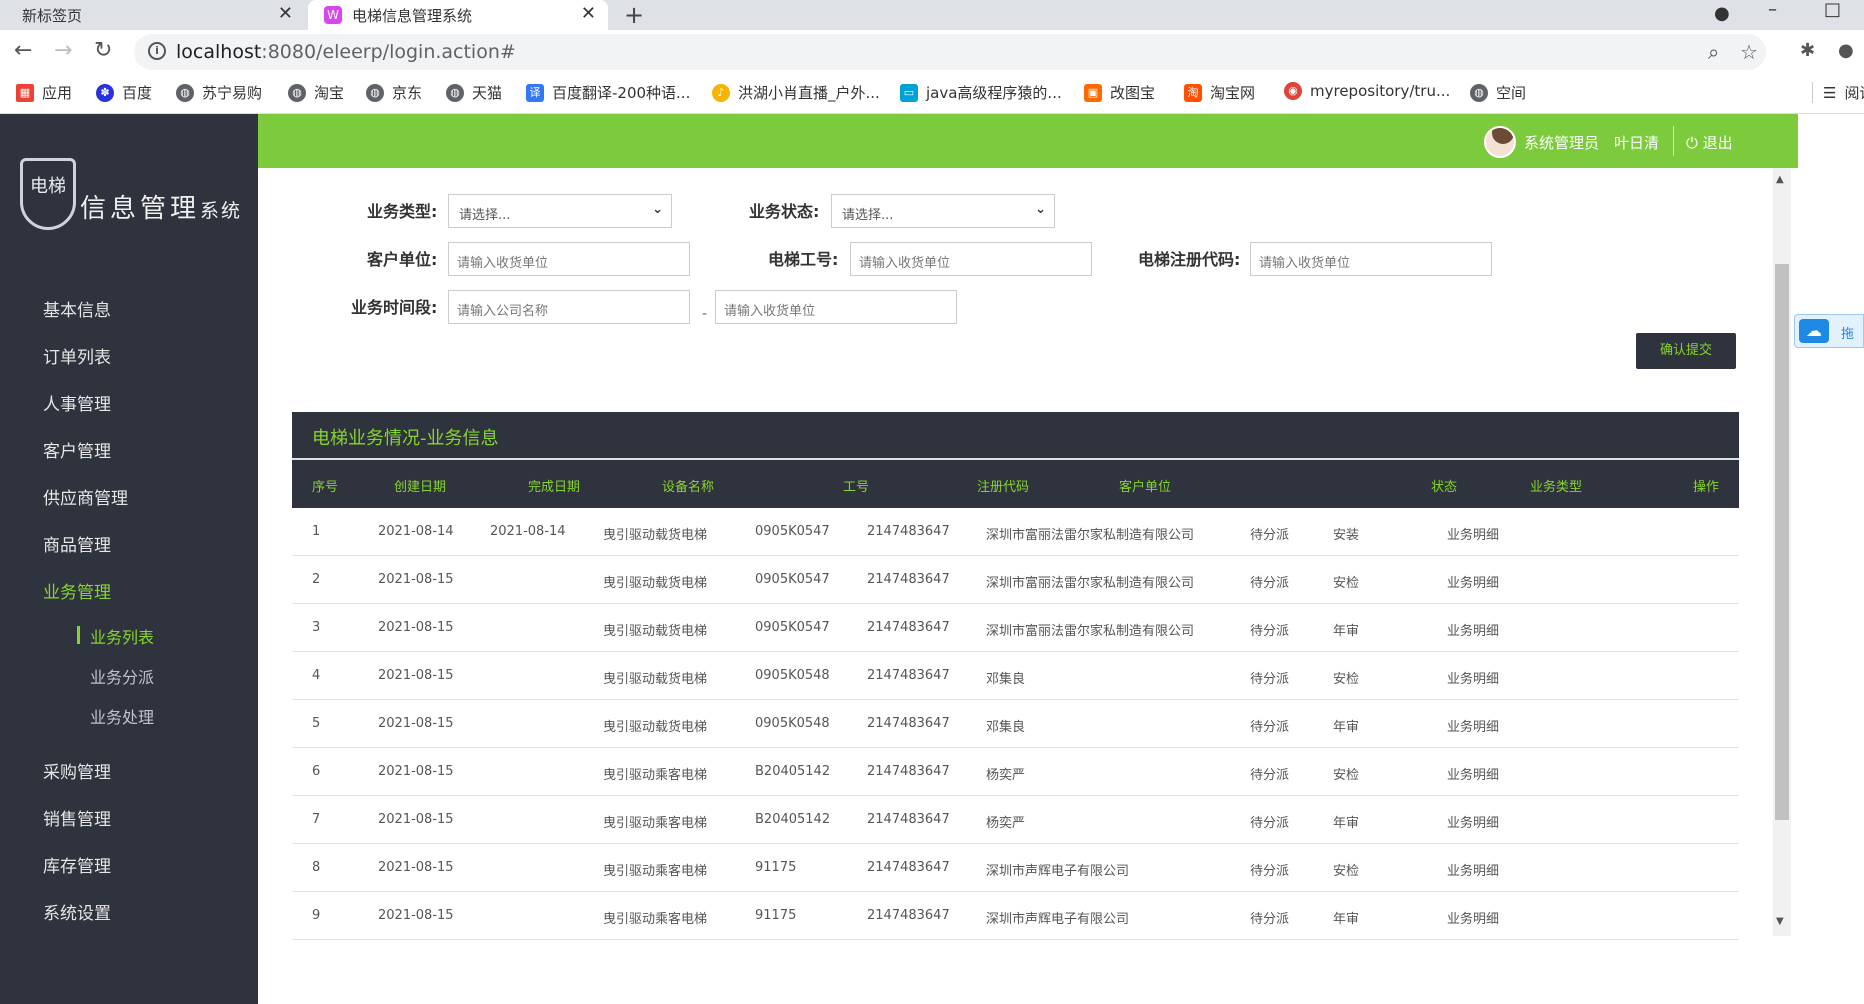 Image resolution: width=1864 pixels, height=1004 pixels. Describe the element at coordinates (1749, 52) in the screenshot. I see `bookmark-star-icon: ☆` at that location.